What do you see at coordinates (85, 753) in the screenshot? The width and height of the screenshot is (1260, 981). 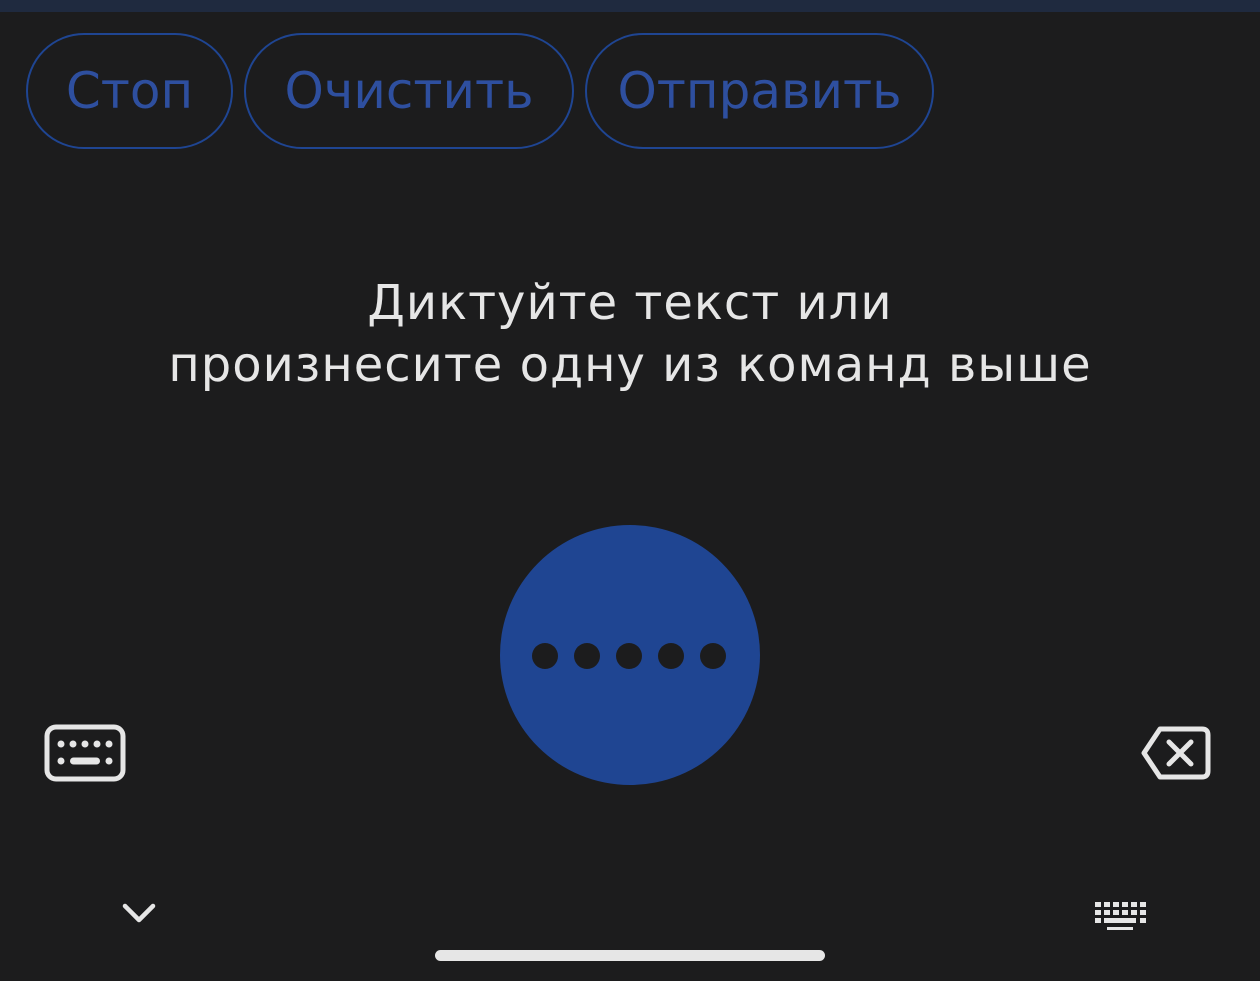 I see `keyboard-icon` at bounding box center [85, 753].